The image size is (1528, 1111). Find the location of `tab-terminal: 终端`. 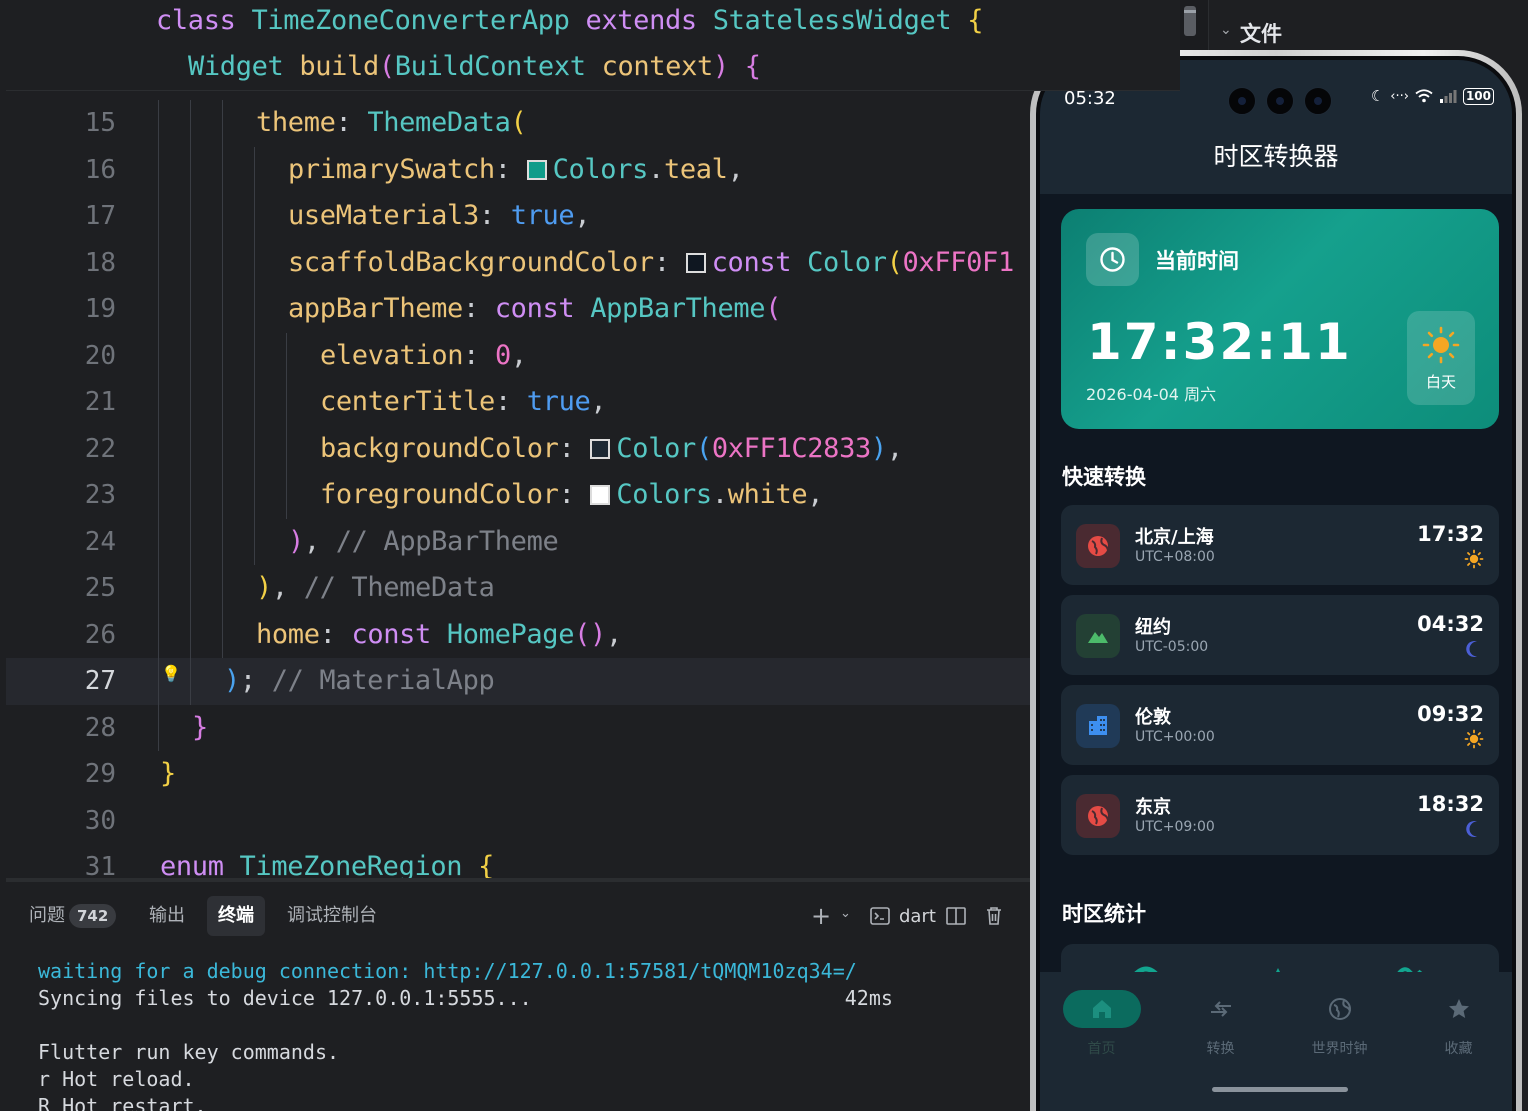

tab-terminal: 终端 is located at coordinates (236, 916).